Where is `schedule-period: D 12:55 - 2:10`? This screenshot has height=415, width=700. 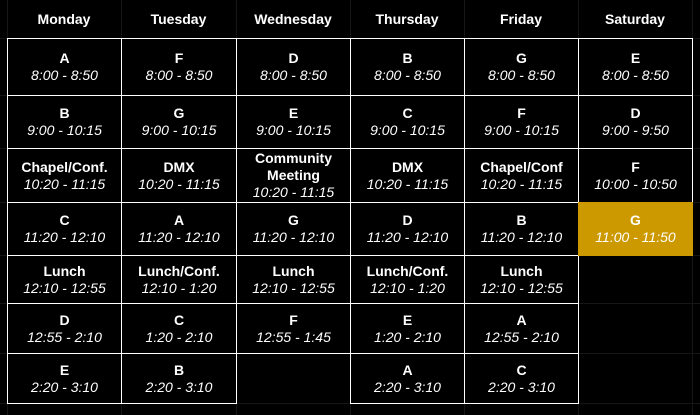
schedule-period: D 12:55 - 2:10 is located at coordinates (64, 328).